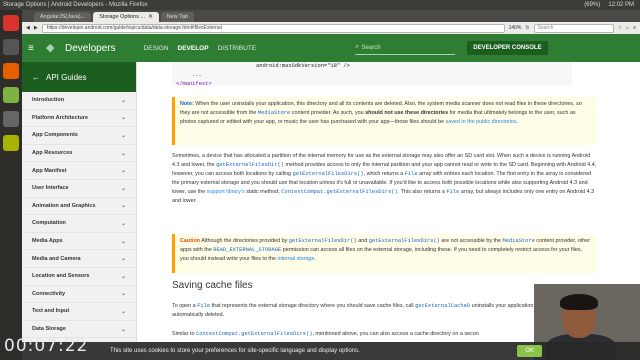 This screenshot has height=360, width=640. What do you see at coordinates (303, 66) in the screenshot?
I see `code-line: android:maxSdkVersion="18" />` at bounding box center [303, 66].